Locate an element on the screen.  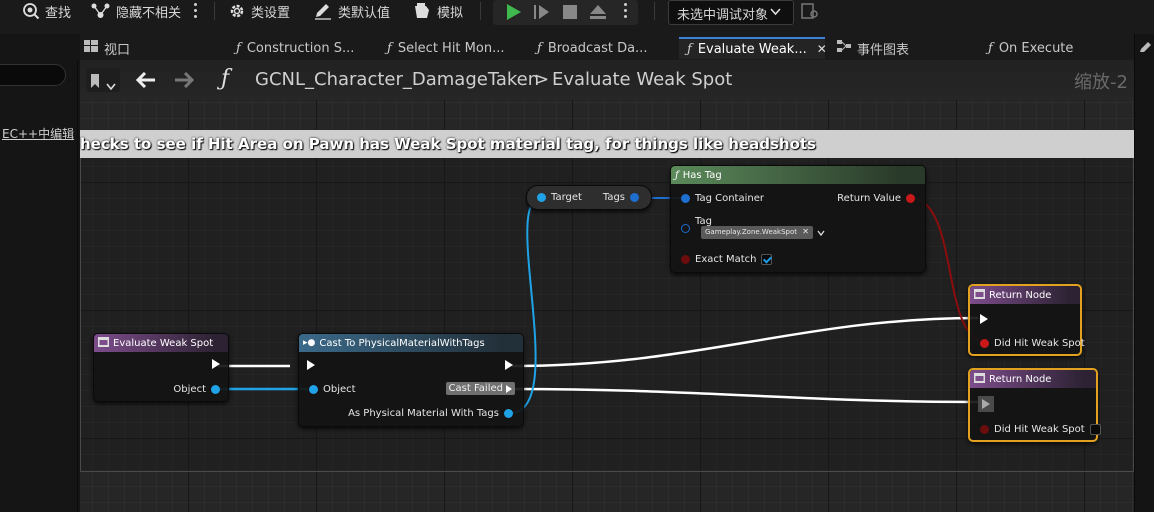
exact-match-pin: Exact Match is located at coordinates (727, 259).